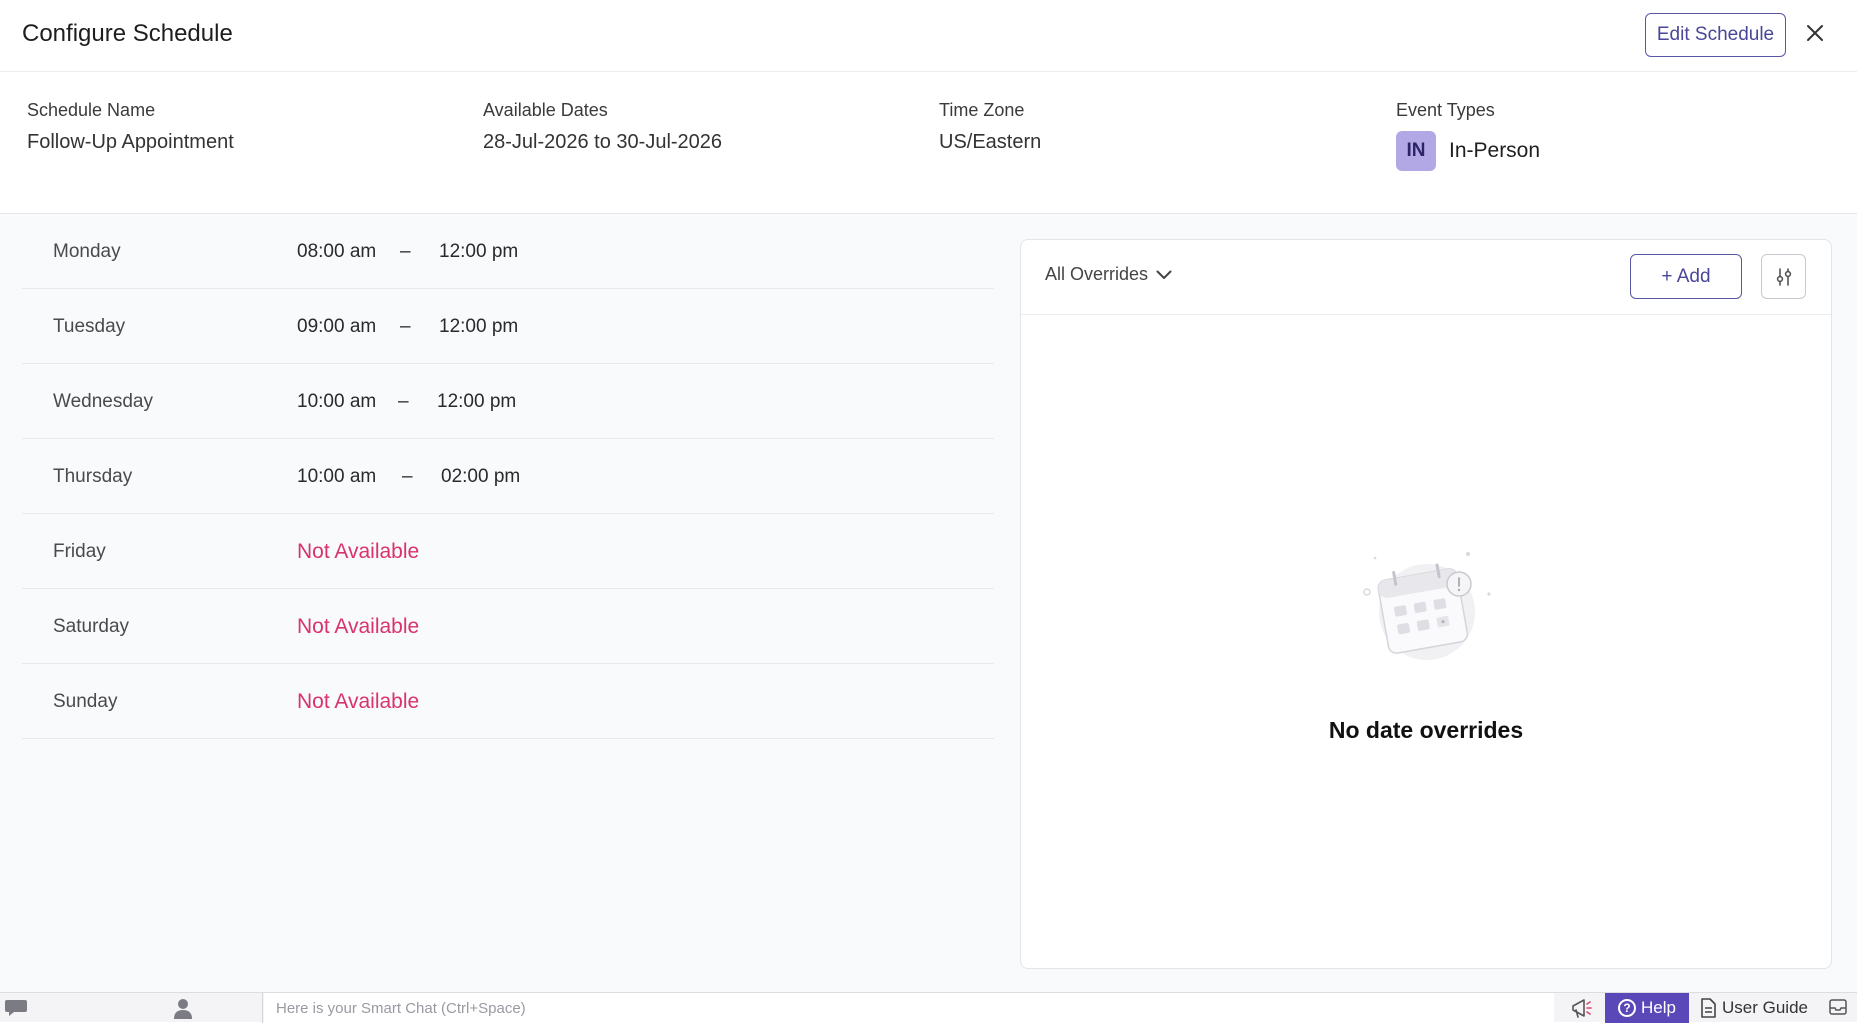 The height and width of the screenshot is (1024, 1857). What do you see at coordinates (603, 142) in the screenshot?
I see `available-dates-value: 28-Jul-2026 to 30-Jul-2026` at bounding box center [603, 142].